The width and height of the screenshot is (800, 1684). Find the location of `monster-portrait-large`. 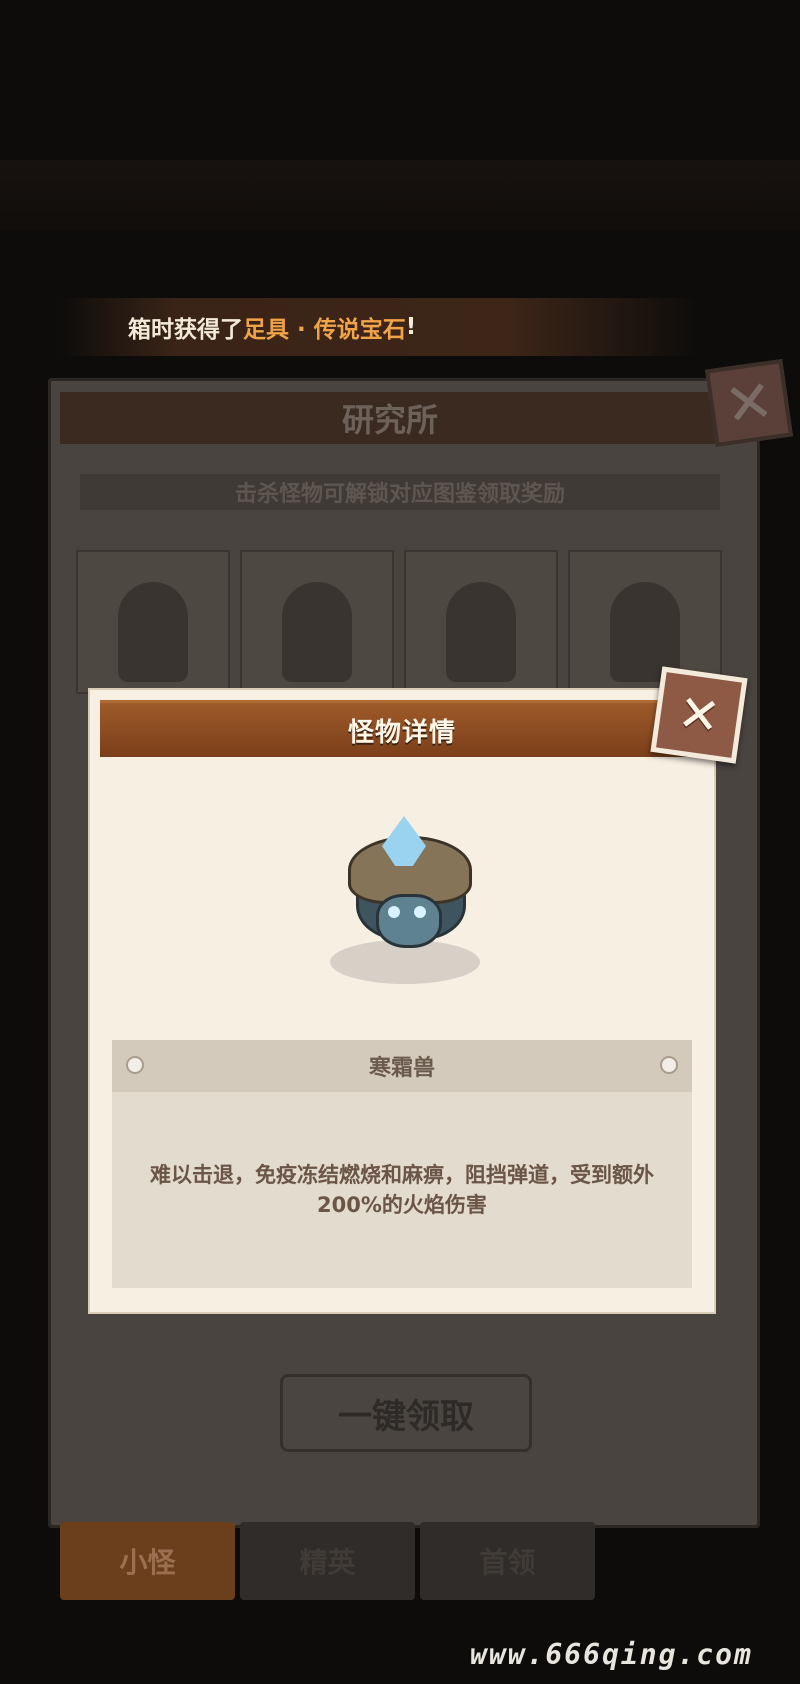

monster-portrait-large is located at coordinates (405, 900).